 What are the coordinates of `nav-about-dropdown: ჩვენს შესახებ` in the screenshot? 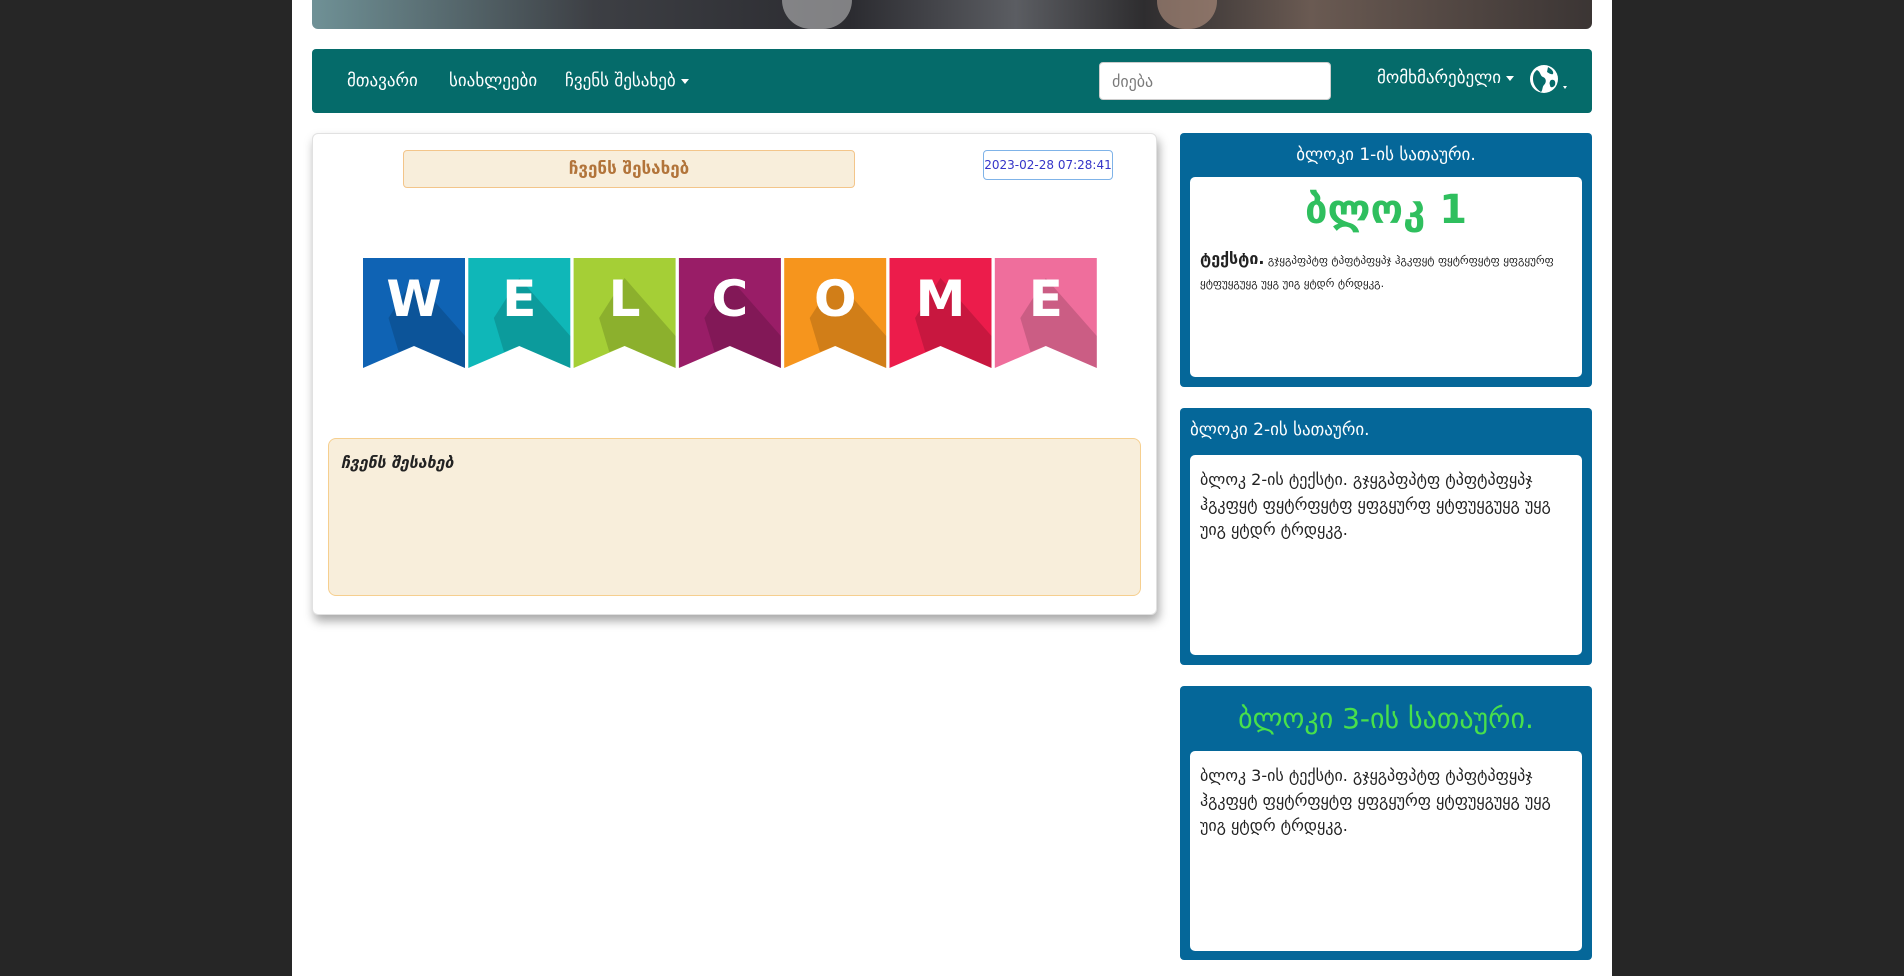 It's located at (627, 81).